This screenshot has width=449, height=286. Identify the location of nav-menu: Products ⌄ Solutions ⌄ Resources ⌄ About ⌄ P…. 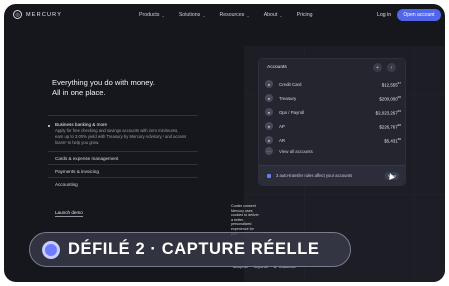
(225, 15).